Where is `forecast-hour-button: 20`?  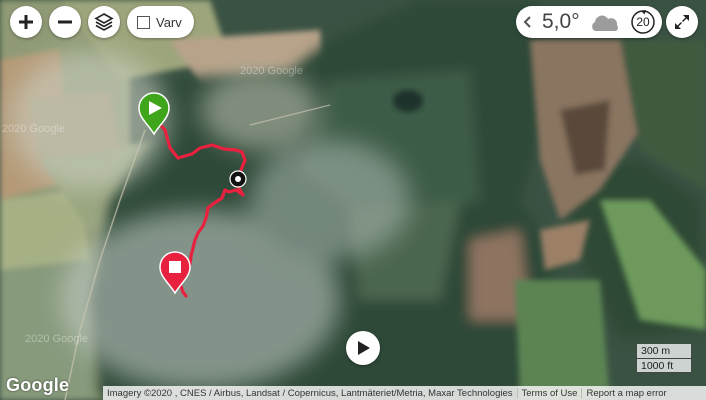
forecast-hour-button: 20 is located at coordinates (643, 22).